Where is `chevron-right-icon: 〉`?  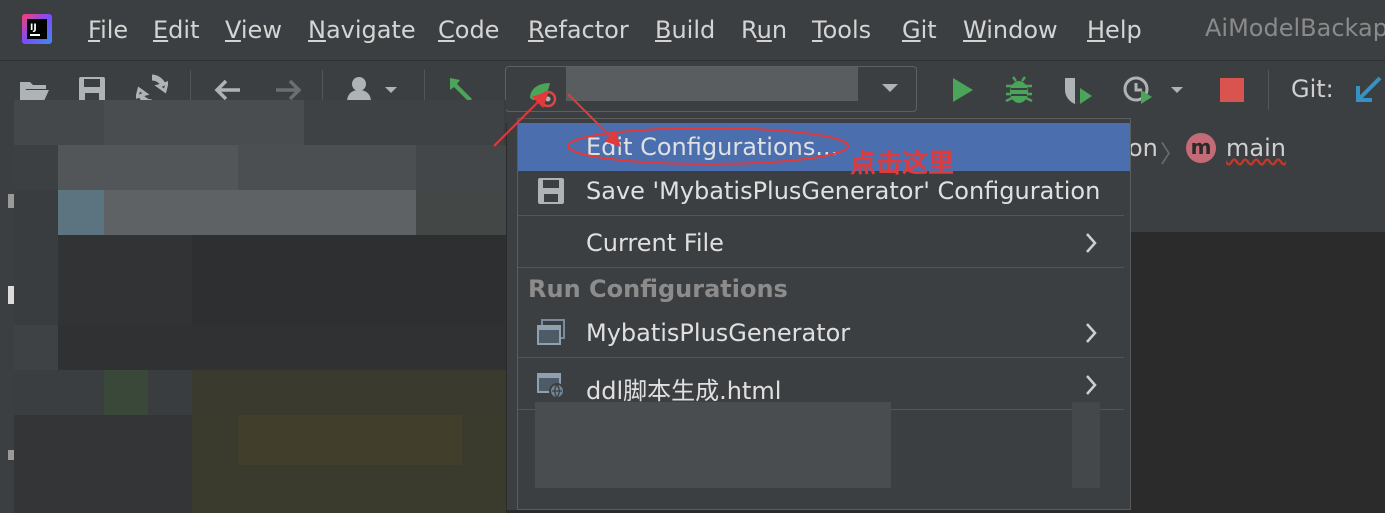
chevron-right-icon: 〉 is located at coordinates (1172, 154).